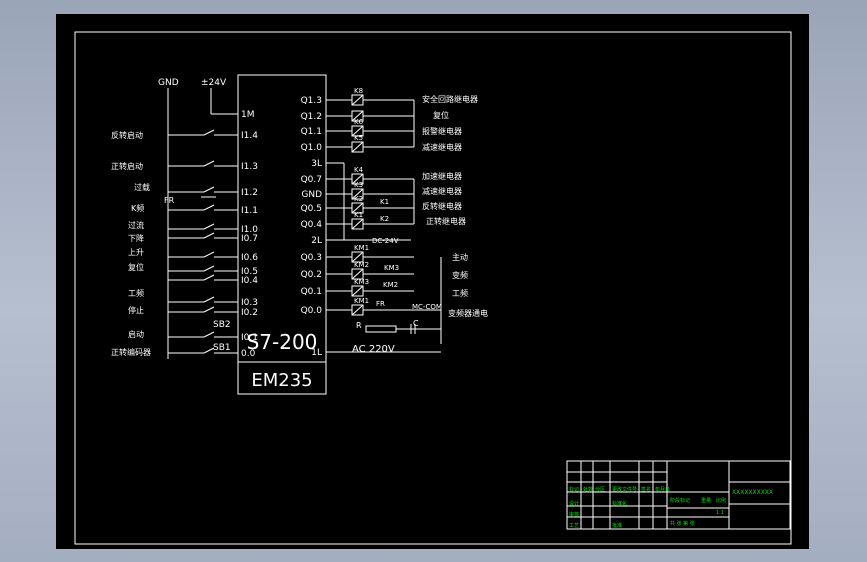 This screenshot has width=867, height=562. I want to click on scale-value: 1:1, so click(720, 513).